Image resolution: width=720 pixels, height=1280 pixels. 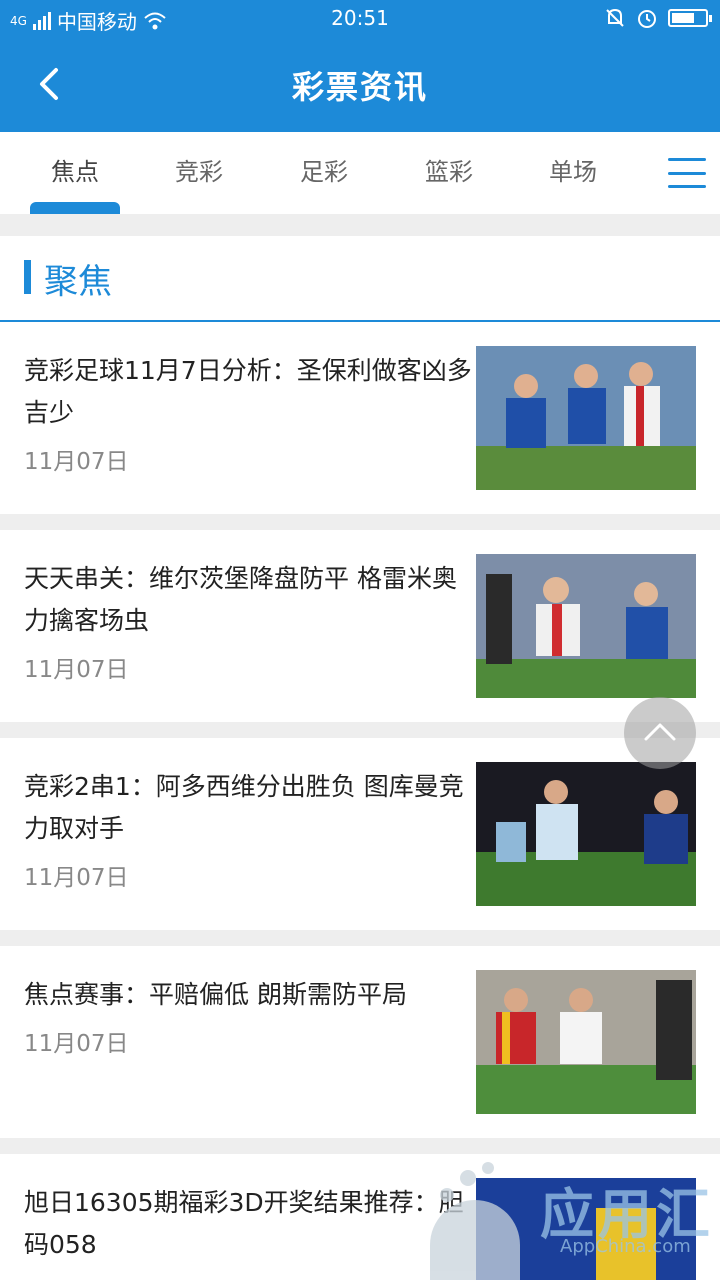 What do you see at coordinates (647, 19) in the screenshot?
I see `alarm-icon` at bounding box center [647, 19].